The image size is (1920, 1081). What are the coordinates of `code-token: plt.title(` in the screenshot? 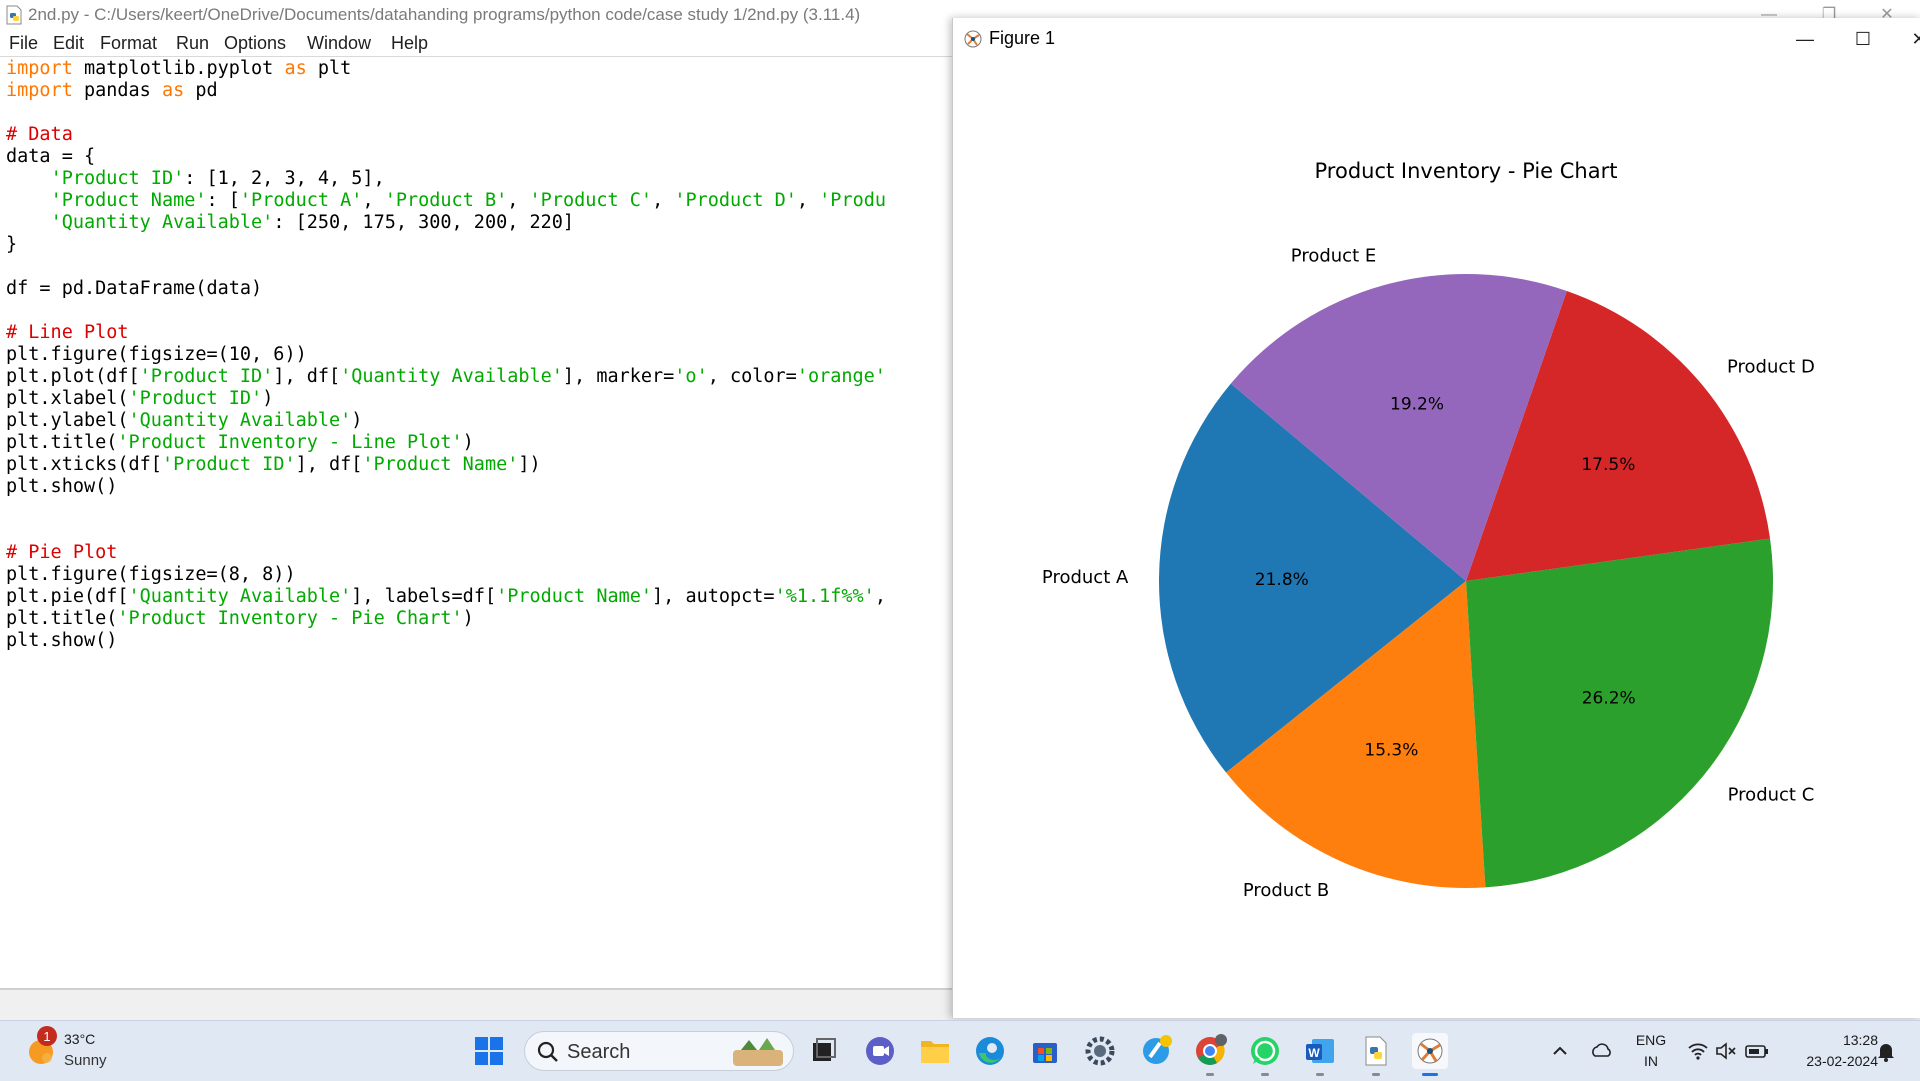 It's located at (62, 442).